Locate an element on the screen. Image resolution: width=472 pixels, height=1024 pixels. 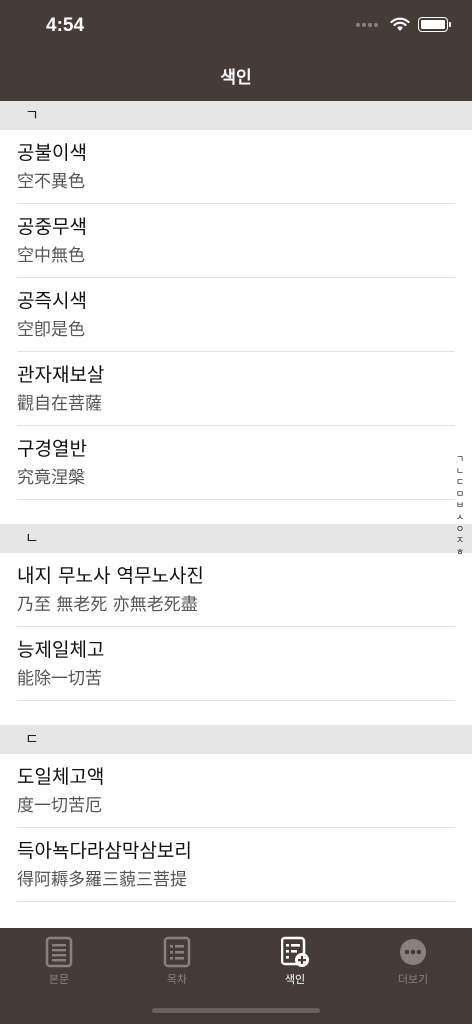
index-letter: ㄷ is located at coordinates (460, 484).